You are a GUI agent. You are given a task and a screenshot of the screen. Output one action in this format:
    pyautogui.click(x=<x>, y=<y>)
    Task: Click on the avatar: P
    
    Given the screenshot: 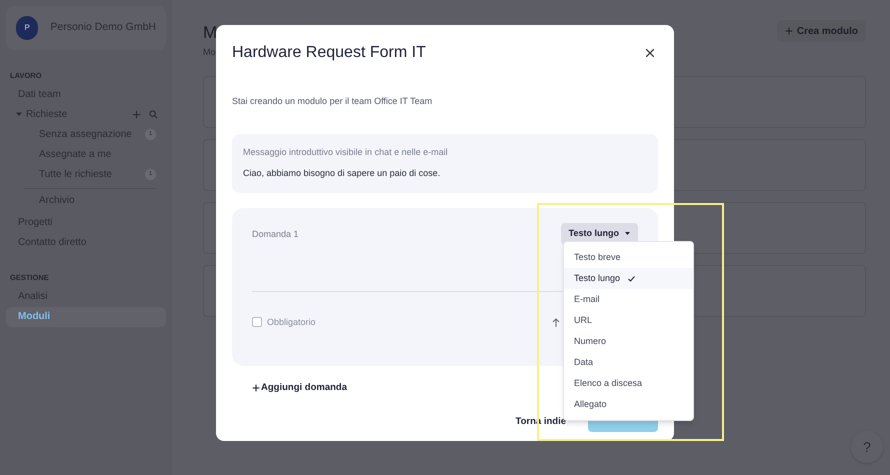 What is the action you would take?
    pyautogui.click(x=27, y=28)
    